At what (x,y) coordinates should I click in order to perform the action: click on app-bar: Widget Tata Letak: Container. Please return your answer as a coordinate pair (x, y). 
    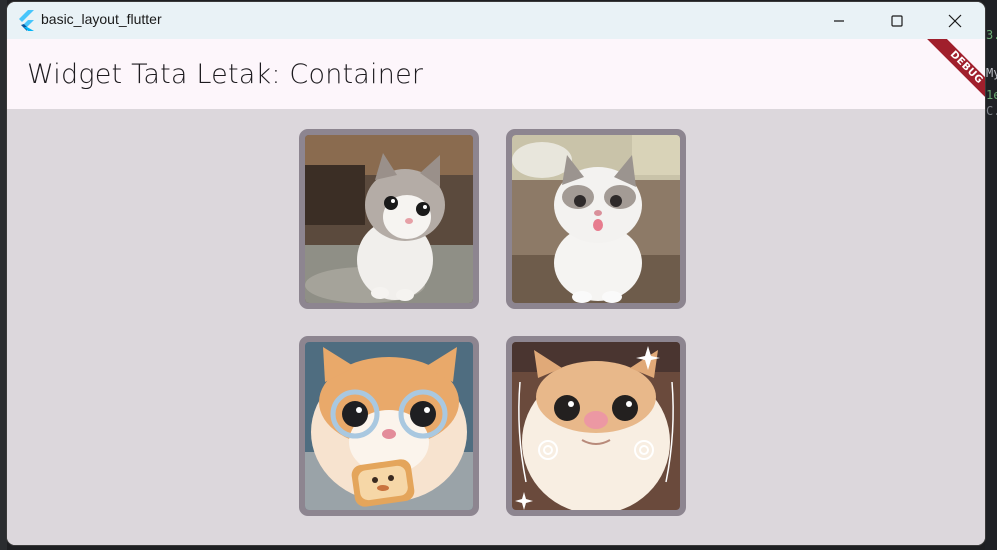
    Looking at the image, I should click on (496, 74).